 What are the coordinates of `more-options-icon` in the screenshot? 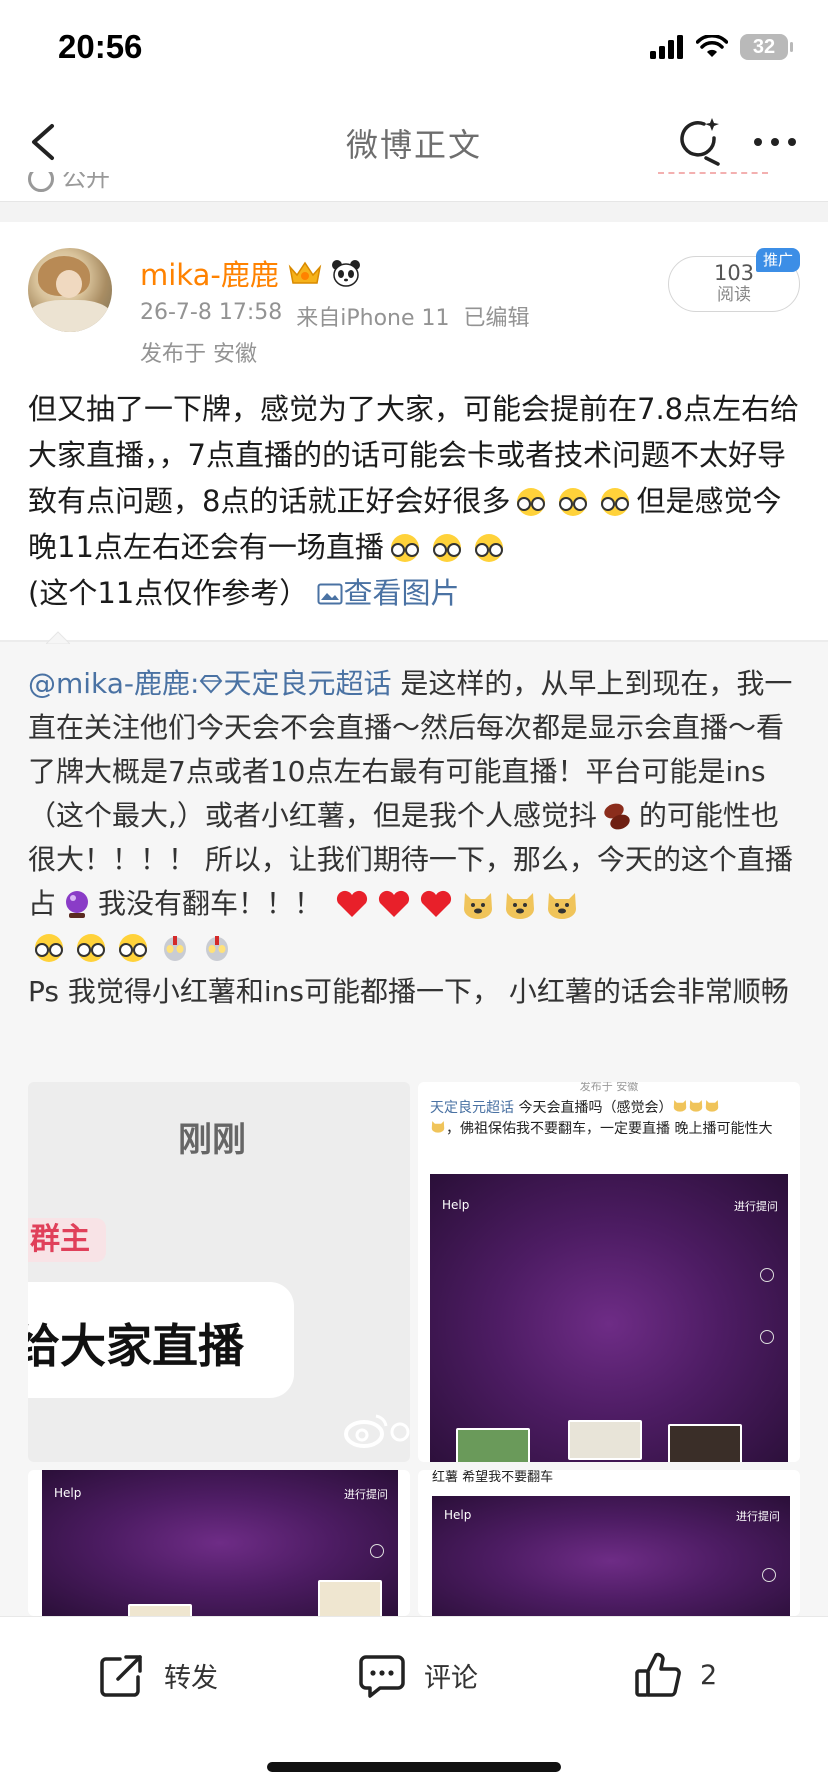 It's located at (775, 142).